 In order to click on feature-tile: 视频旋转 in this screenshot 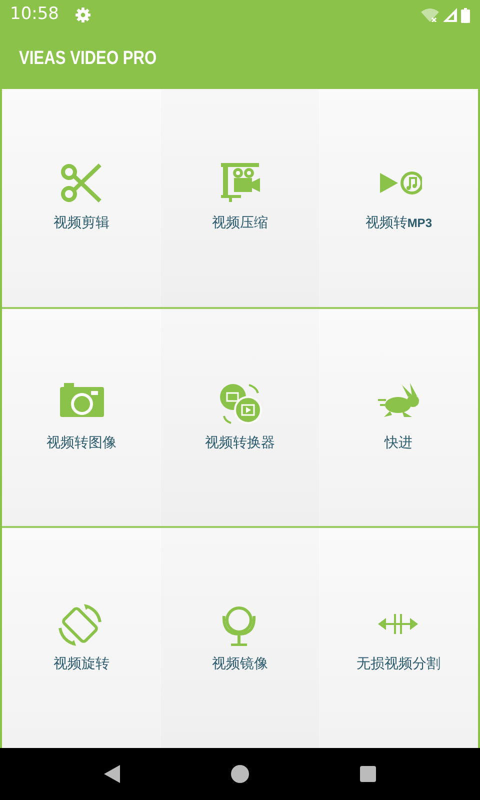, I will do `click(81, 638)`.